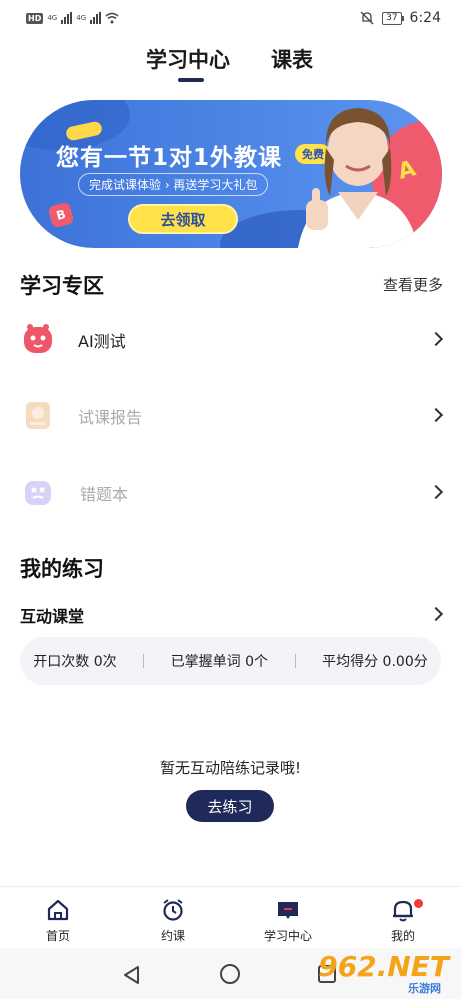  Describe the element at coordinates (75, 662) in the screenshot. I see `speaking-count-stat: 开口次数 0次` at that location.